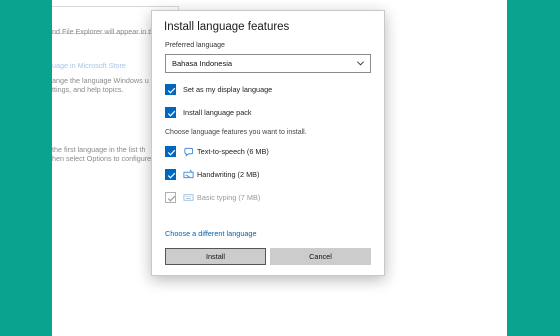  Describe the element at coordinates (89, 65) in the screenshot. I see `background-store-link: uage in Microsoft Store` at that location.